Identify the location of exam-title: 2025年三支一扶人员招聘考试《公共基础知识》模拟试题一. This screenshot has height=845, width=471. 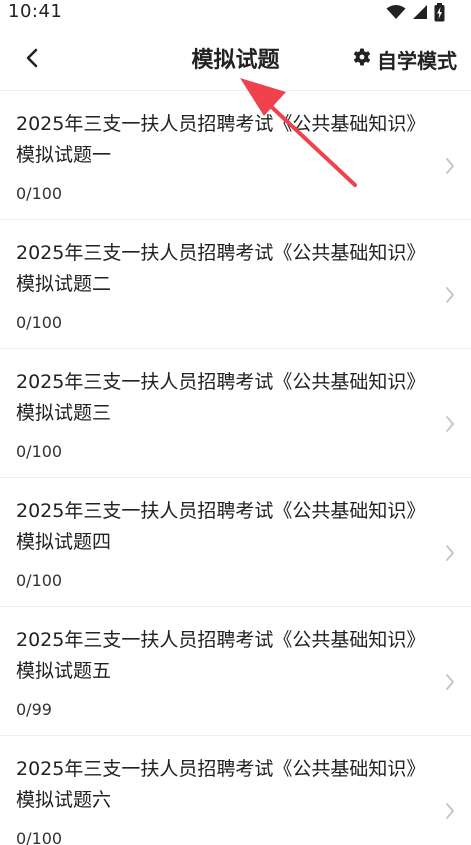
(216, 139).